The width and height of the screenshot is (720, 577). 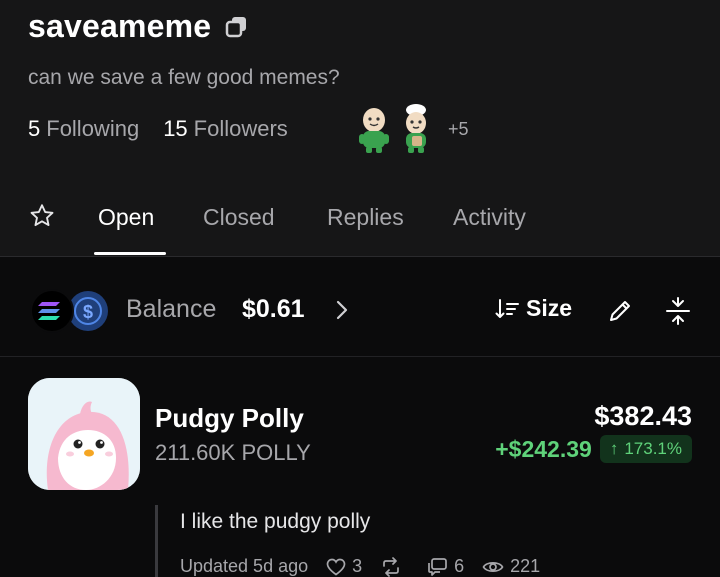 I want to click on arrow-up-icon: ↑, so click(x=614, y=448).